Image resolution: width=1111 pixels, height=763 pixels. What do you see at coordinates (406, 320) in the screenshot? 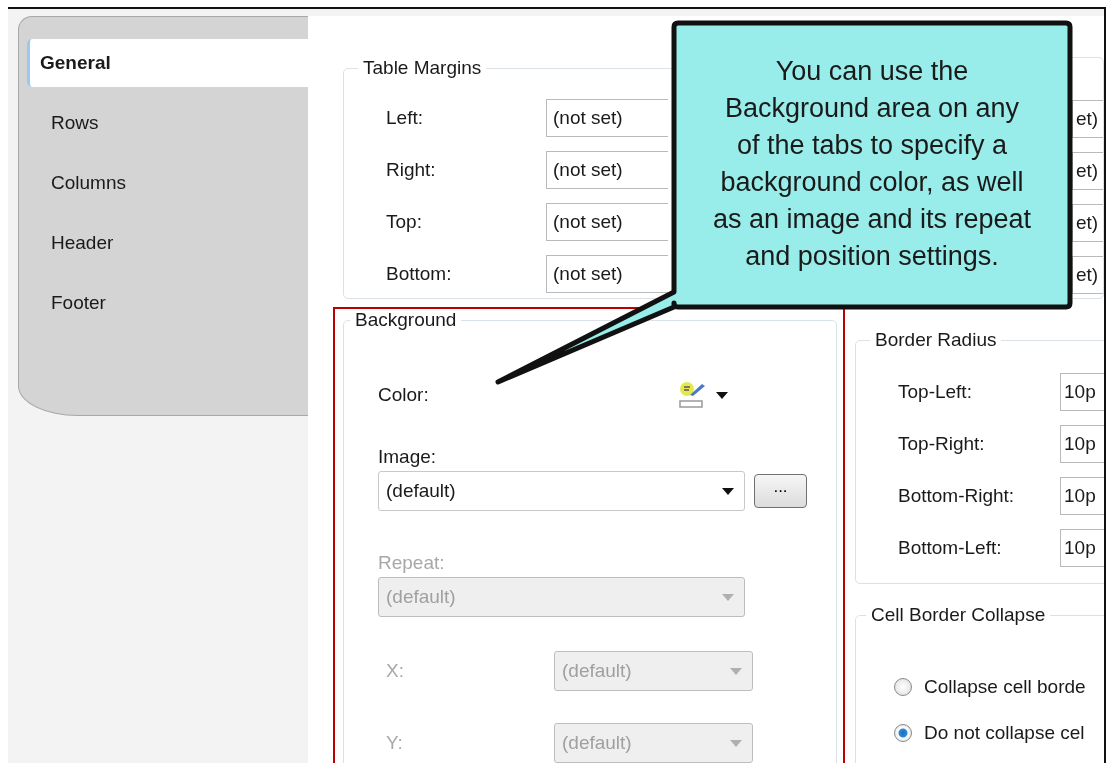
I see `group-title: Background` at bounding box center [406, 320].